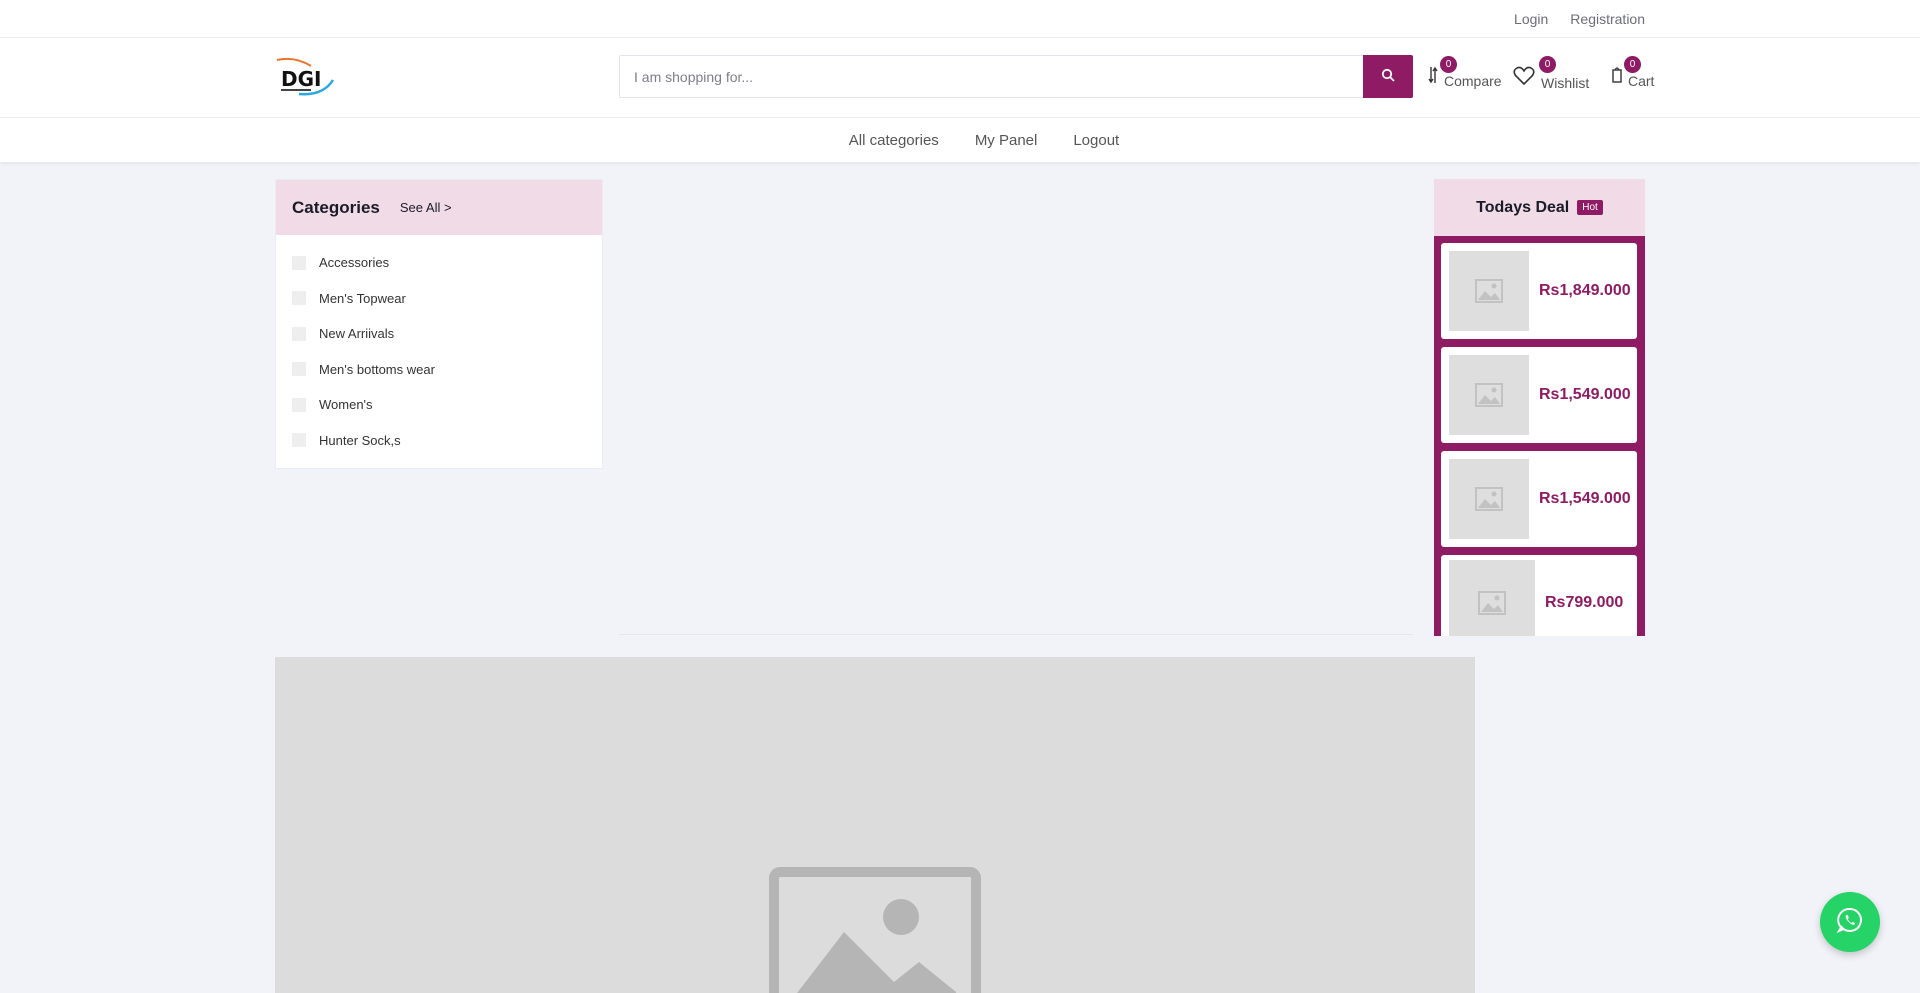  I want to click on wishlist-label: Wishlist, so click(1565, 83).